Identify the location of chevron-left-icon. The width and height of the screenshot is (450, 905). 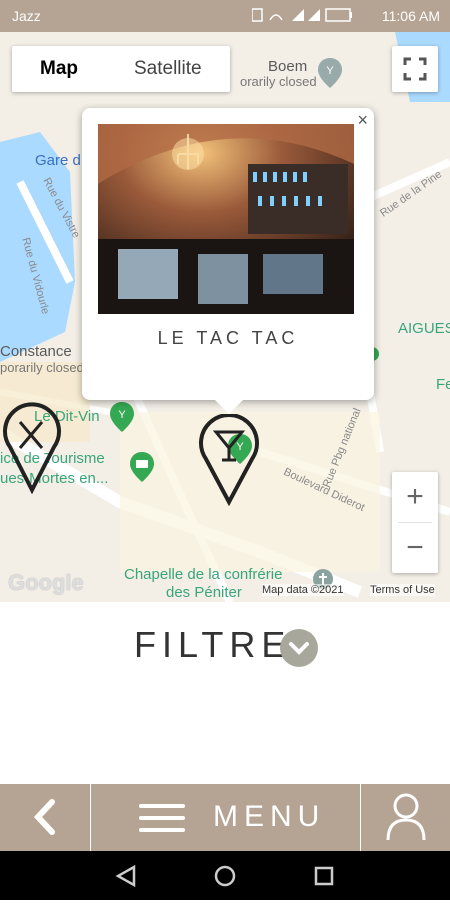
(44, 817).